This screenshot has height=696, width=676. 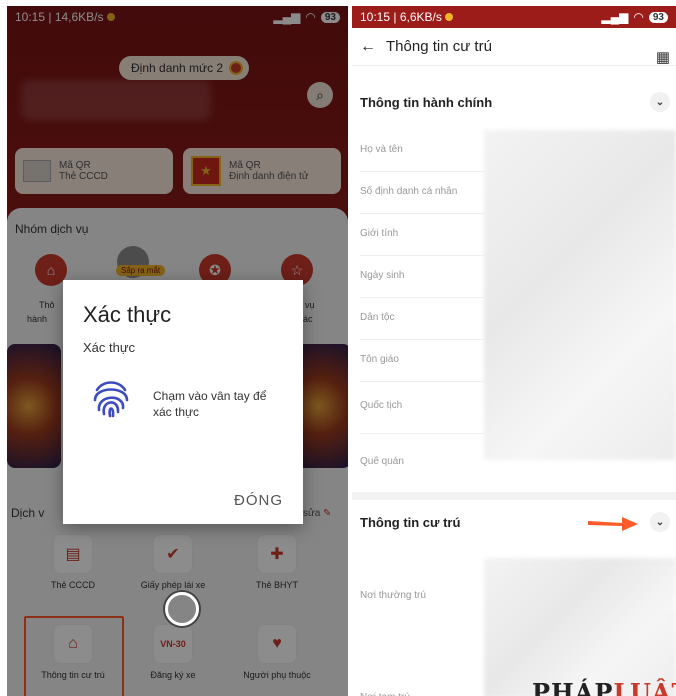 I want to click on dialog-subtitle: Xác thực, so click(x=109, y=347).